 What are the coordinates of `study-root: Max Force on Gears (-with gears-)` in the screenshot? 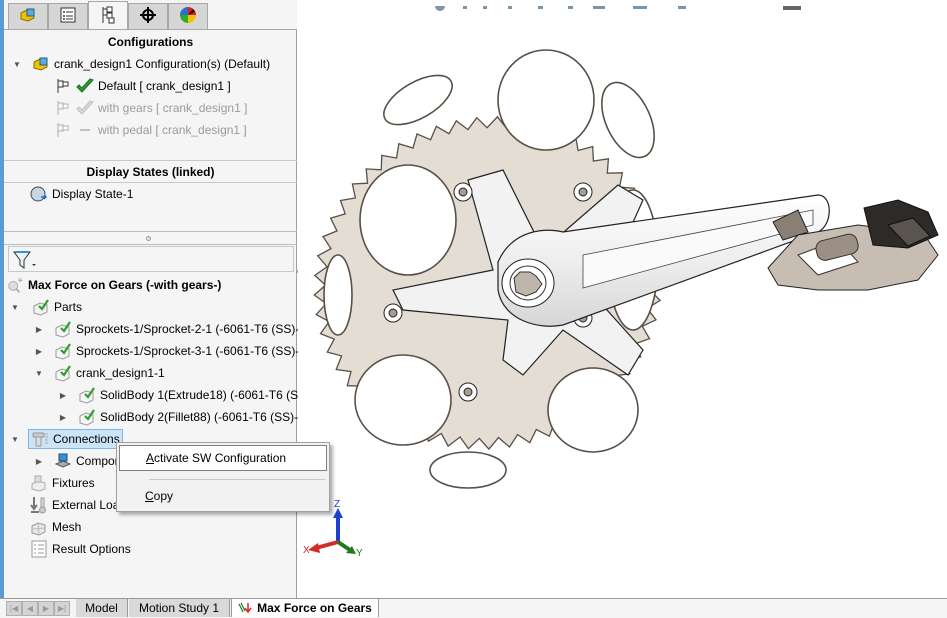 It's located at (113, 285).